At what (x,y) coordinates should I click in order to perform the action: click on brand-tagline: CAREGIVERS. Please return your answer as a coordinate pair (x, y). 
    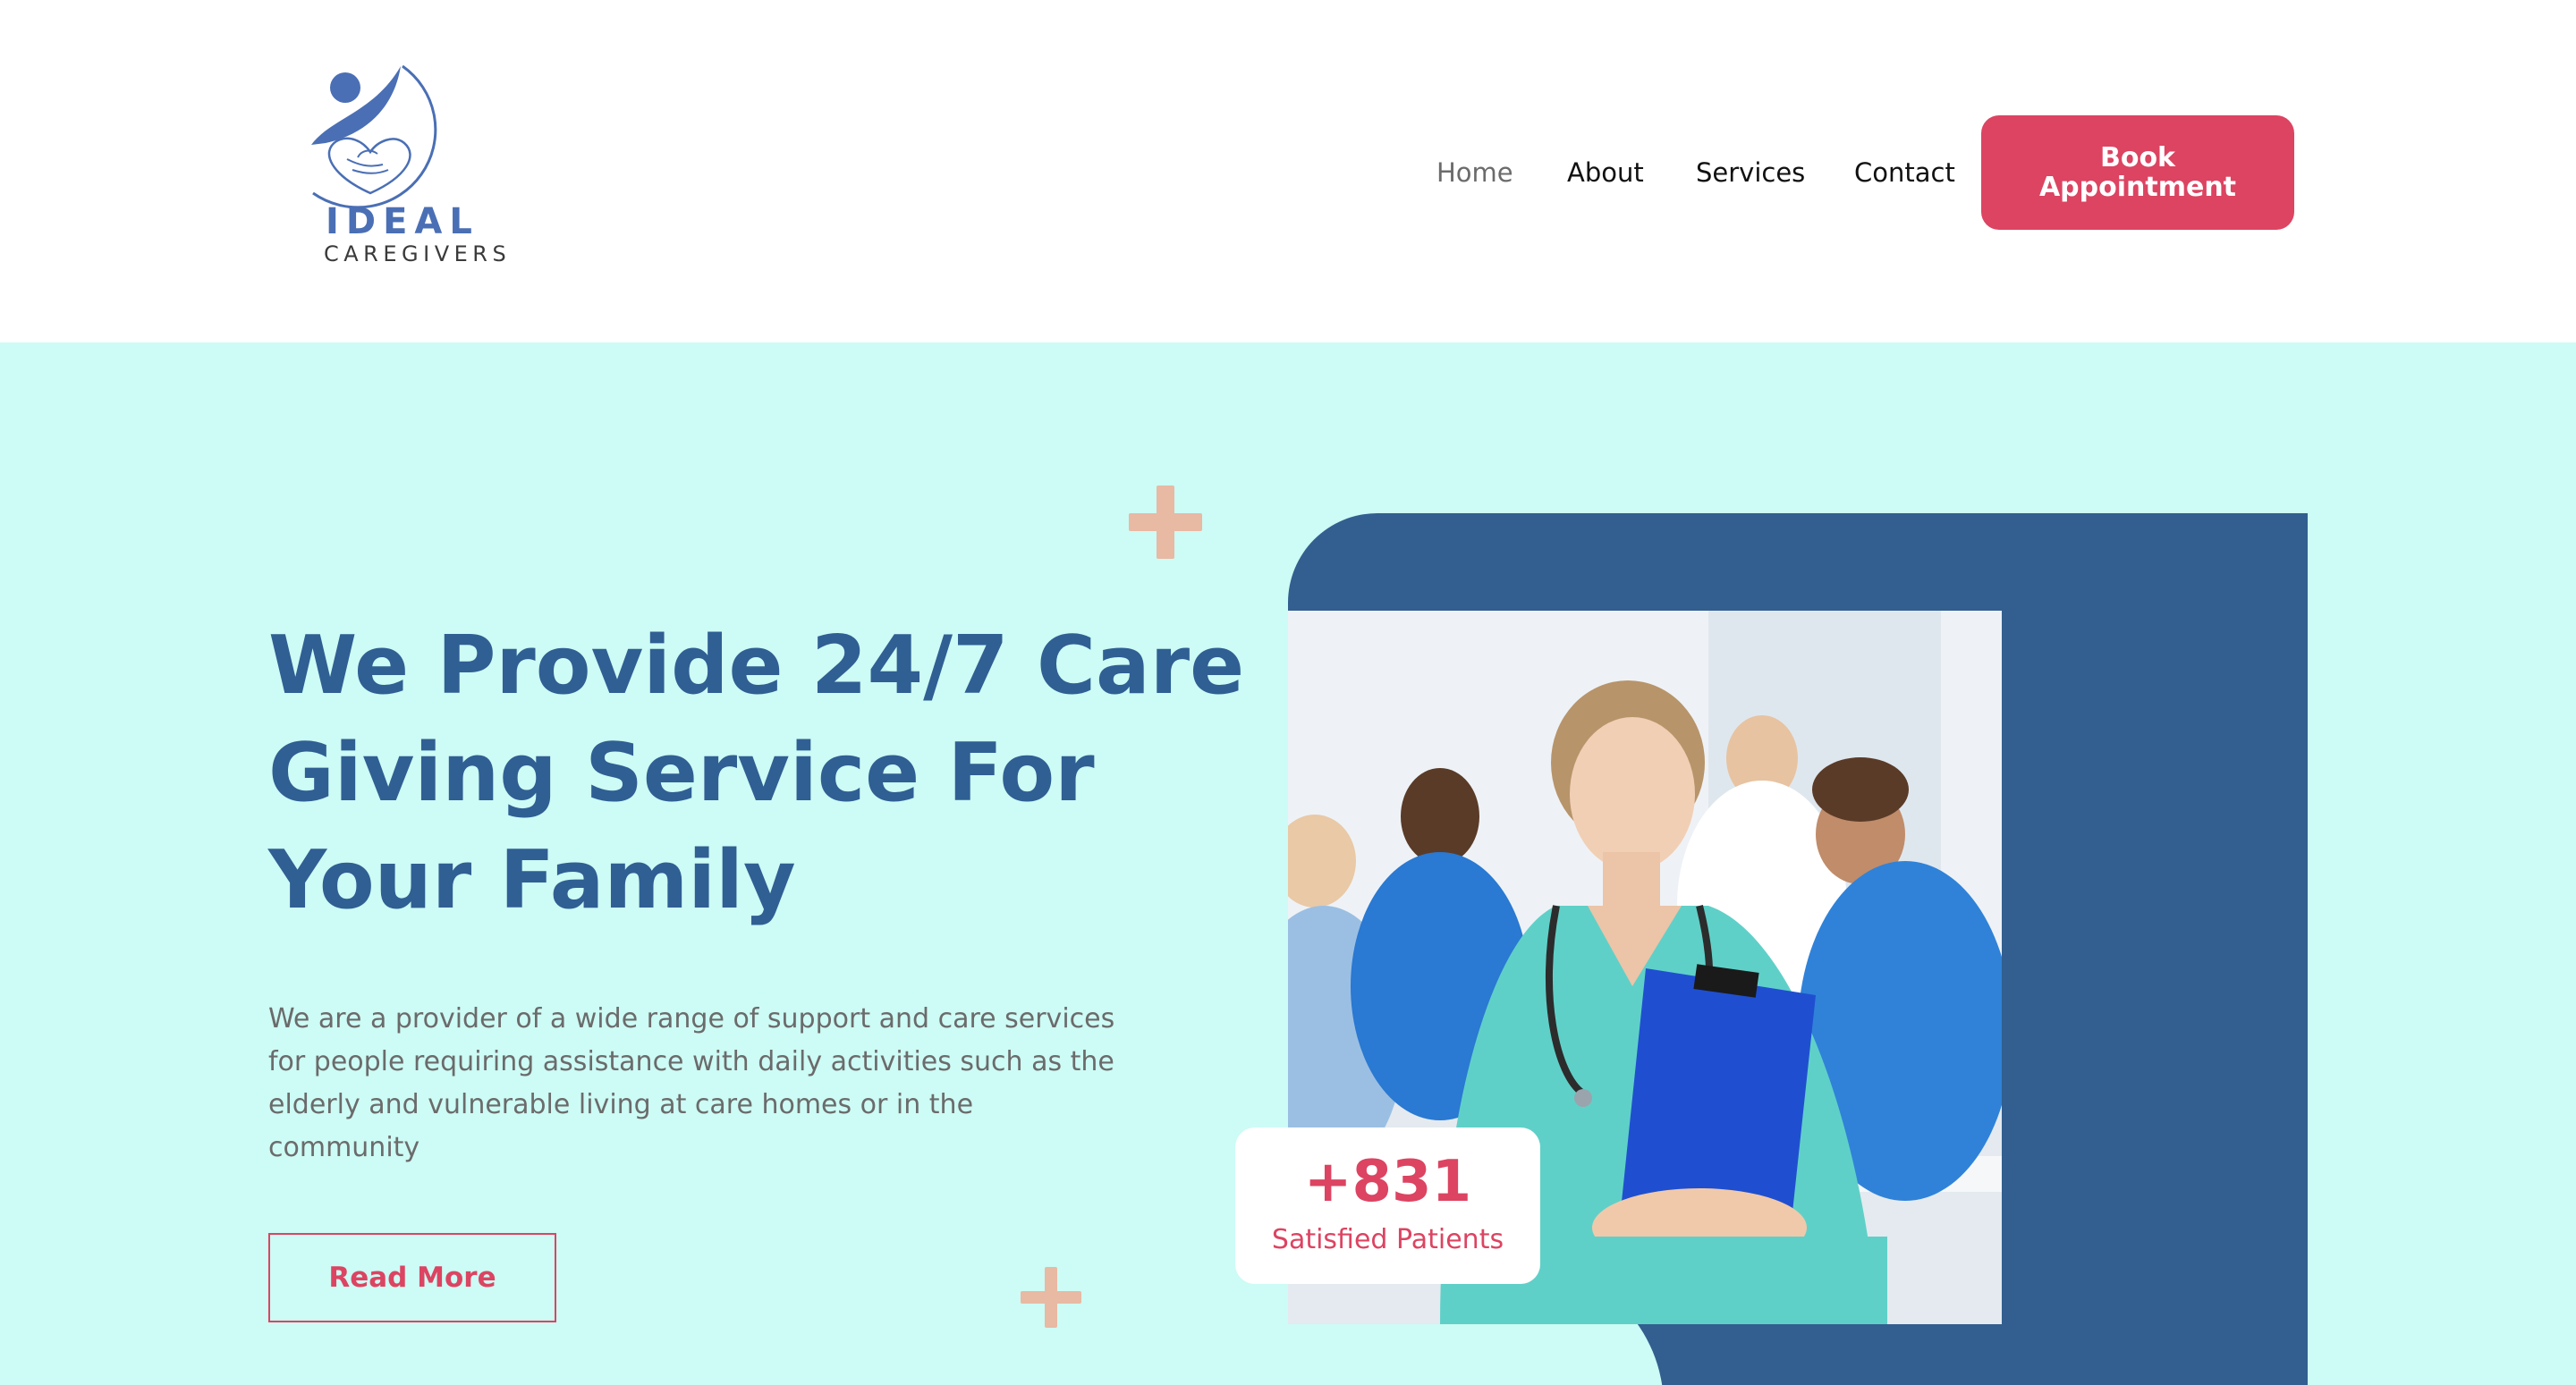
    Looking at the image, I should click on (418, 254).